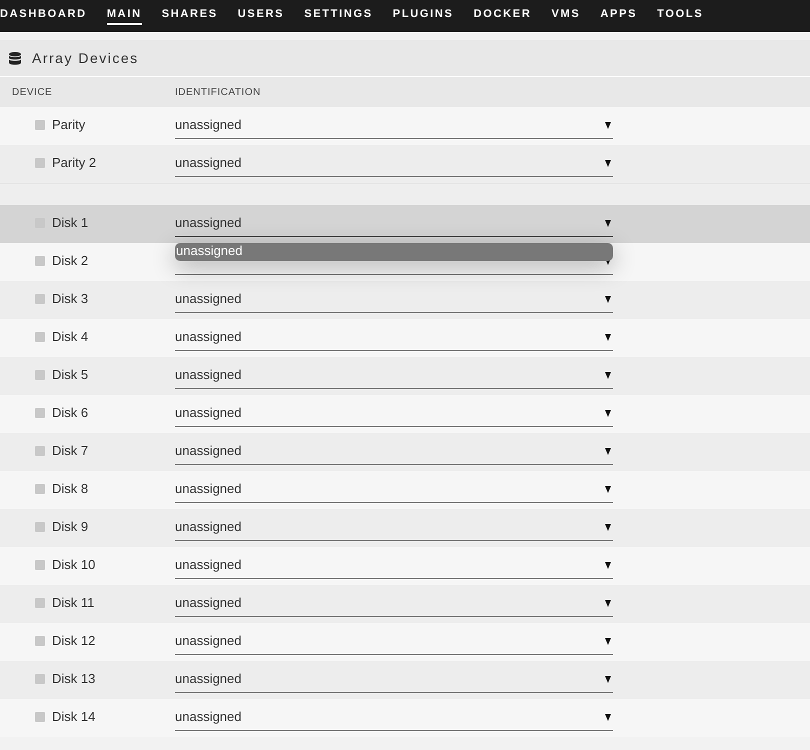  I want to click on device-name: Disk 8, so click(70, 489).